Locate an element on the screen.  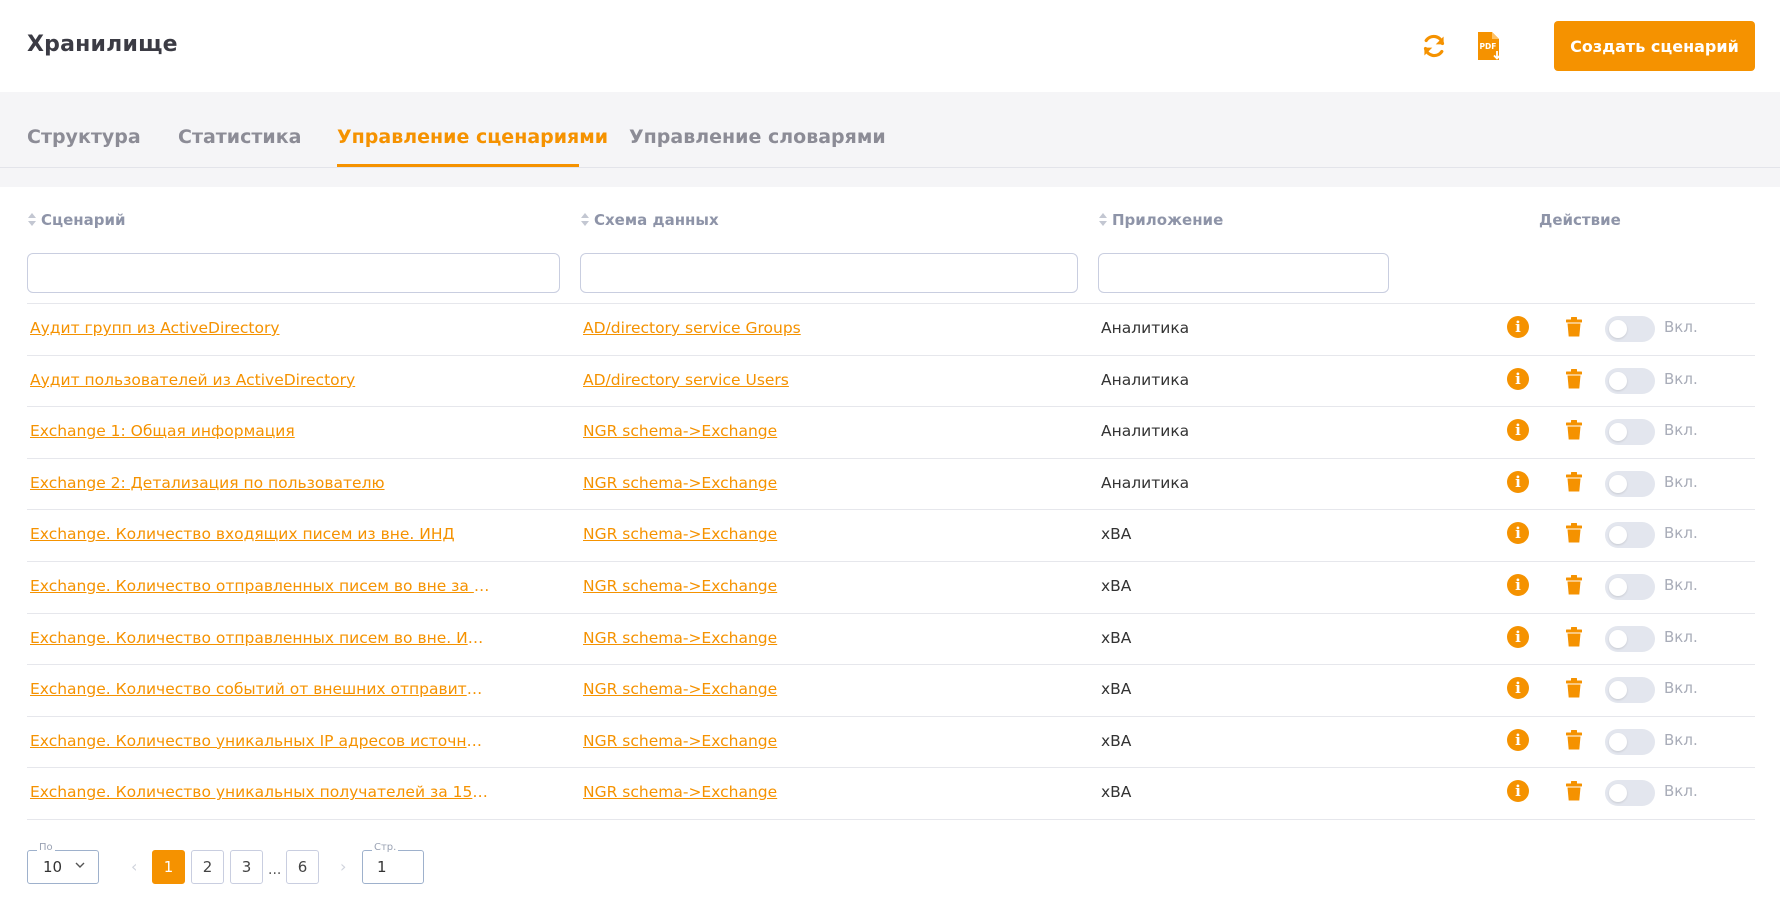
page-button-1: 1 is located at coordinates (168, 867).